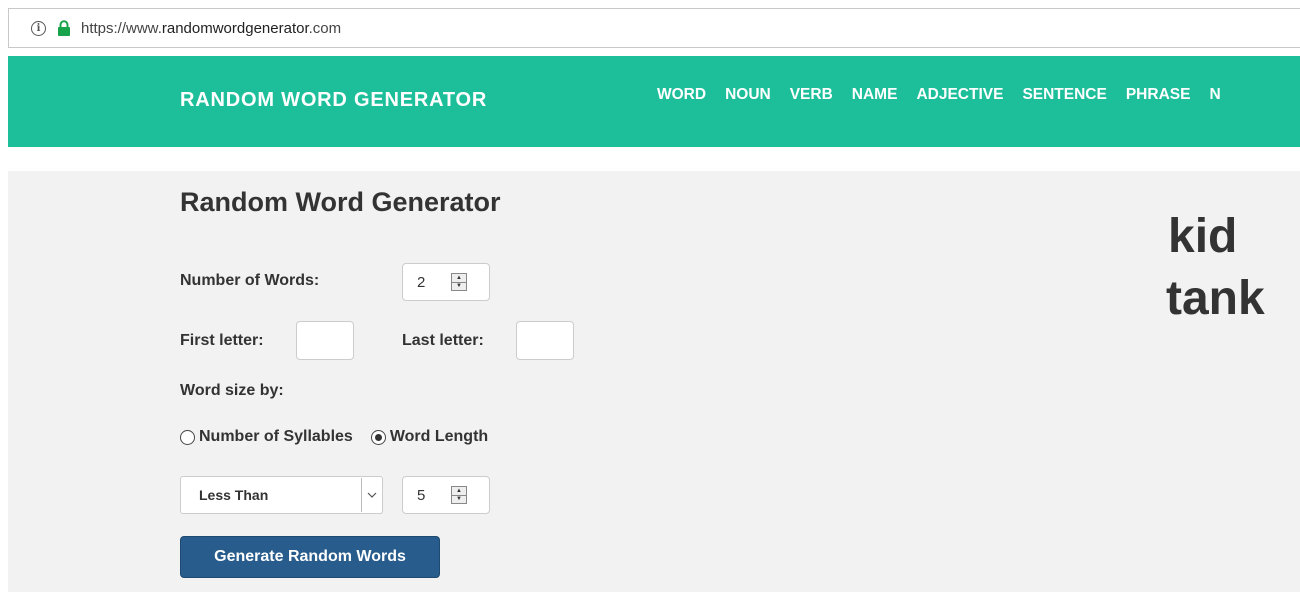 This screenshot has width=1300, height=592. Describe the element at coordinates (250, 280) in the screenshot. I see `number-of-words-label: Number of Words:` at that location.